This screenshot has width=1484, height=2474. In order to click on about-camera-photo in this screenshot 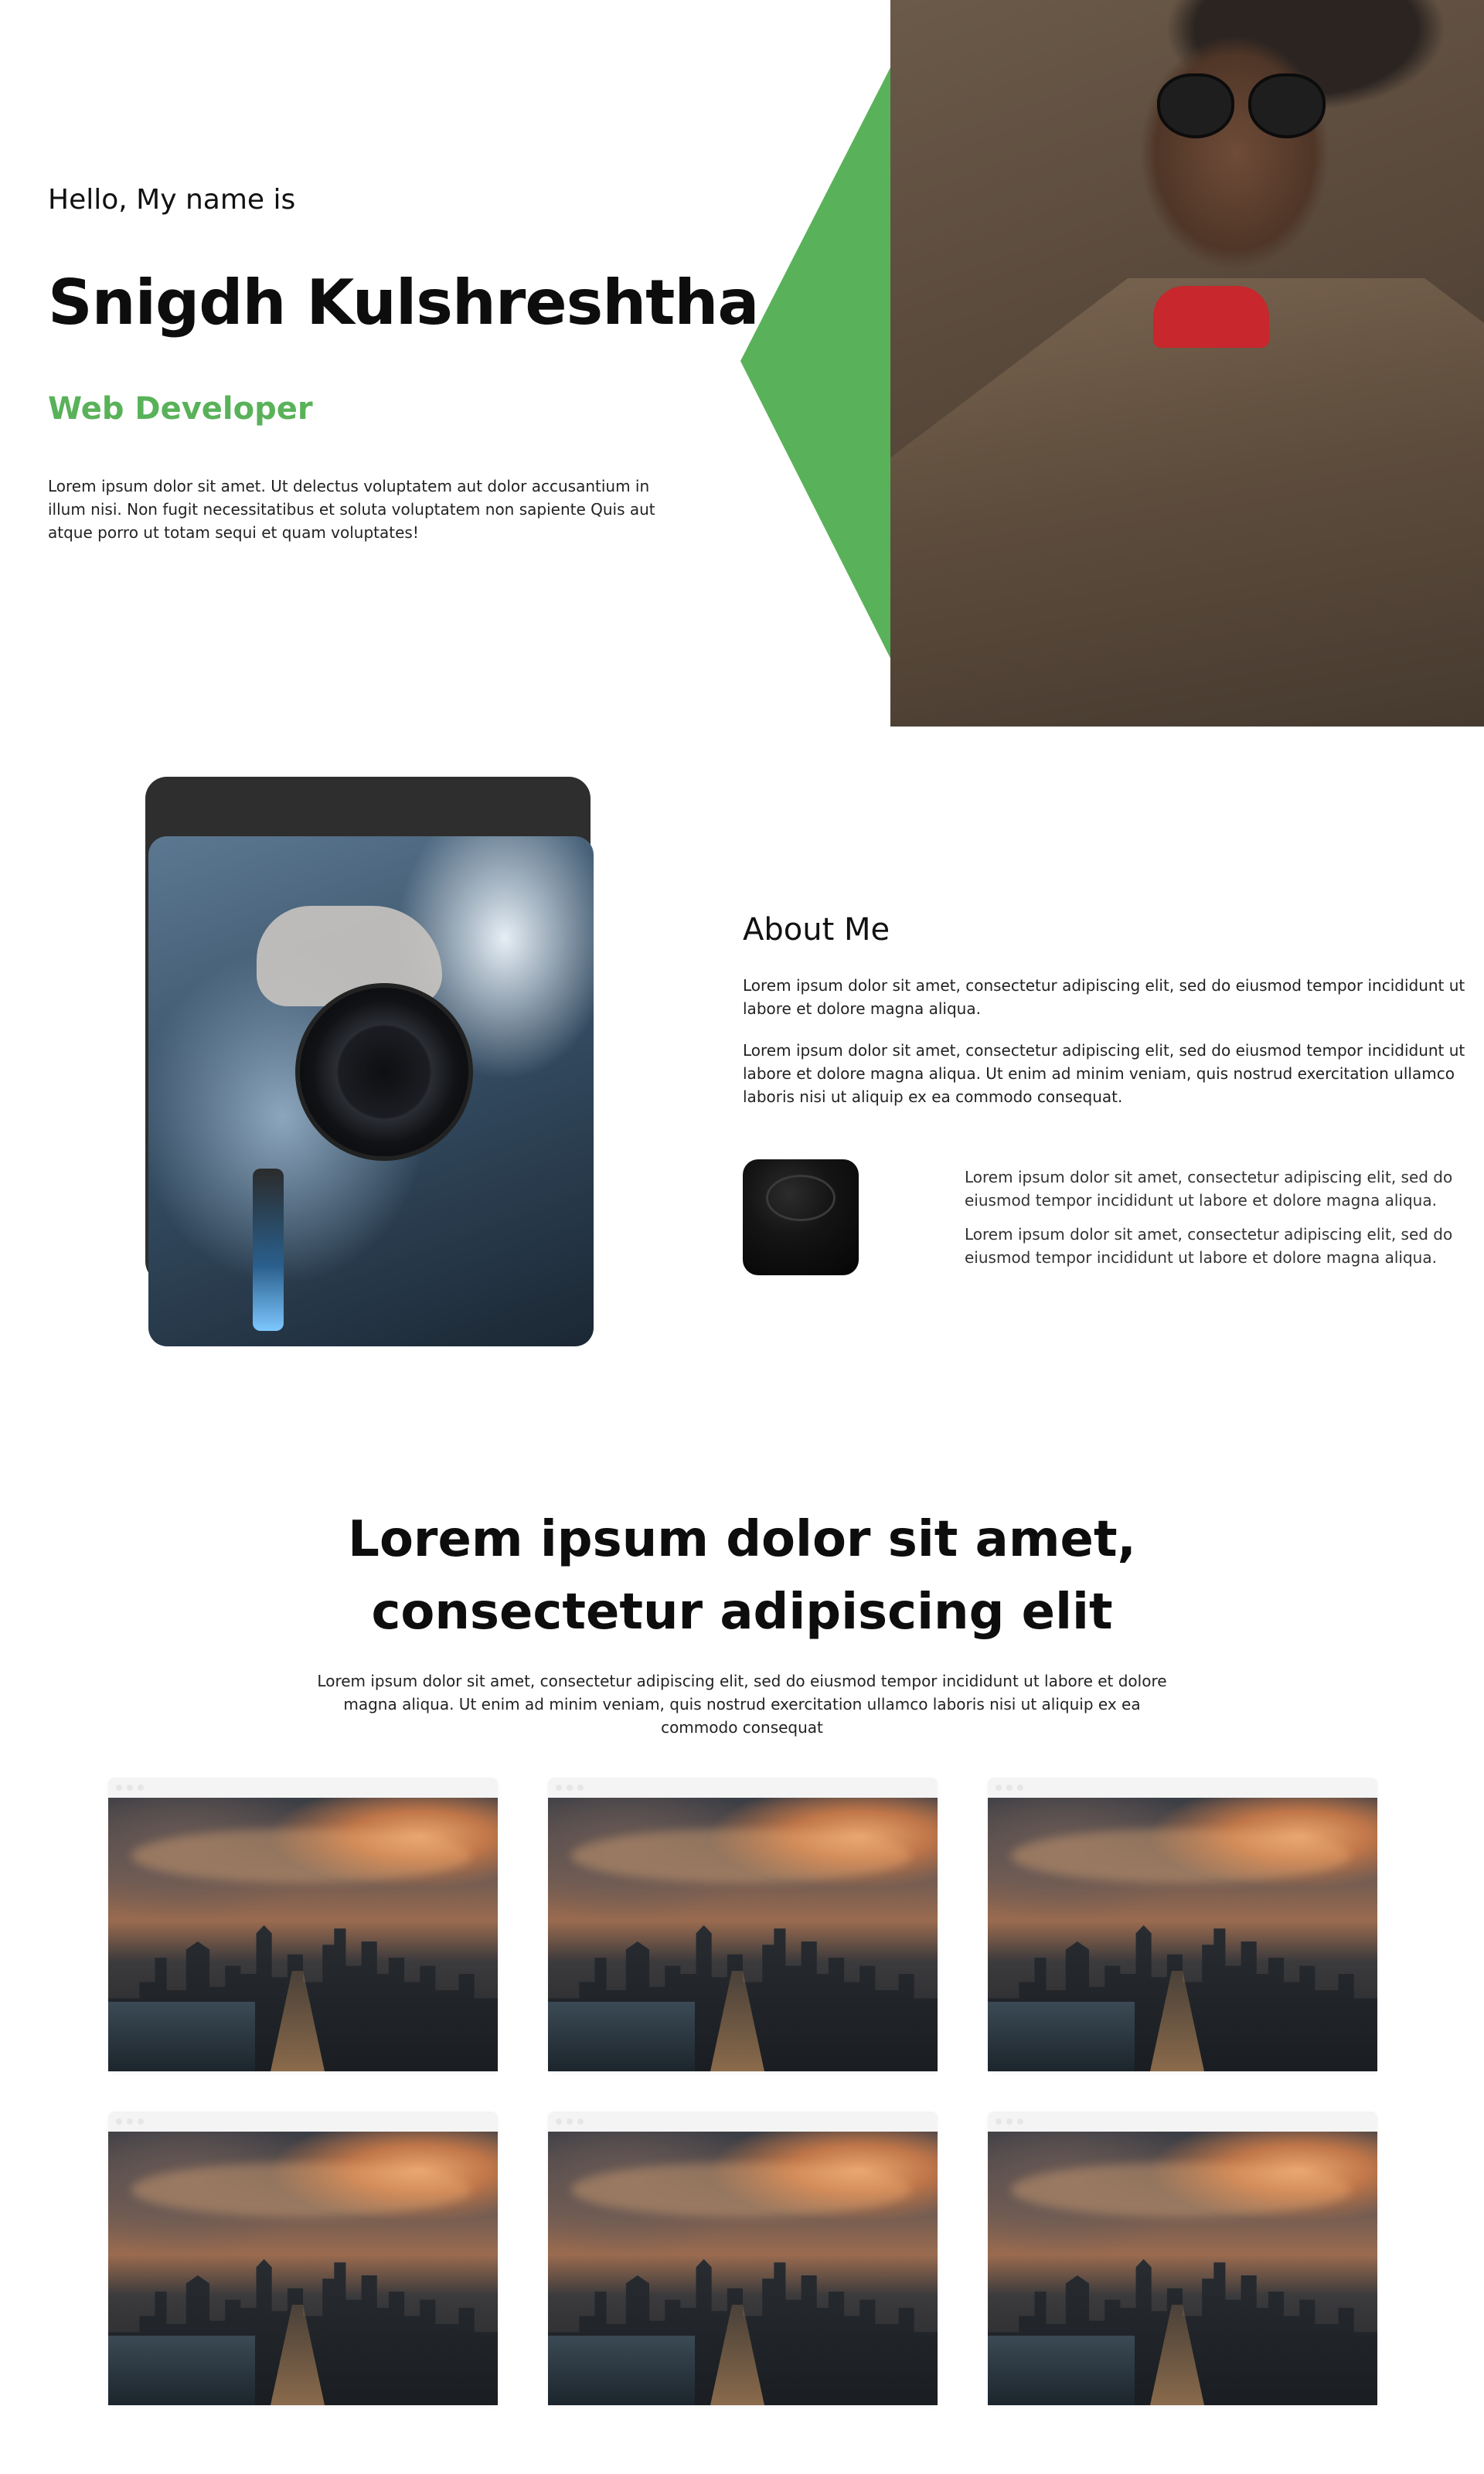, I will do `click(371, 1091)`.